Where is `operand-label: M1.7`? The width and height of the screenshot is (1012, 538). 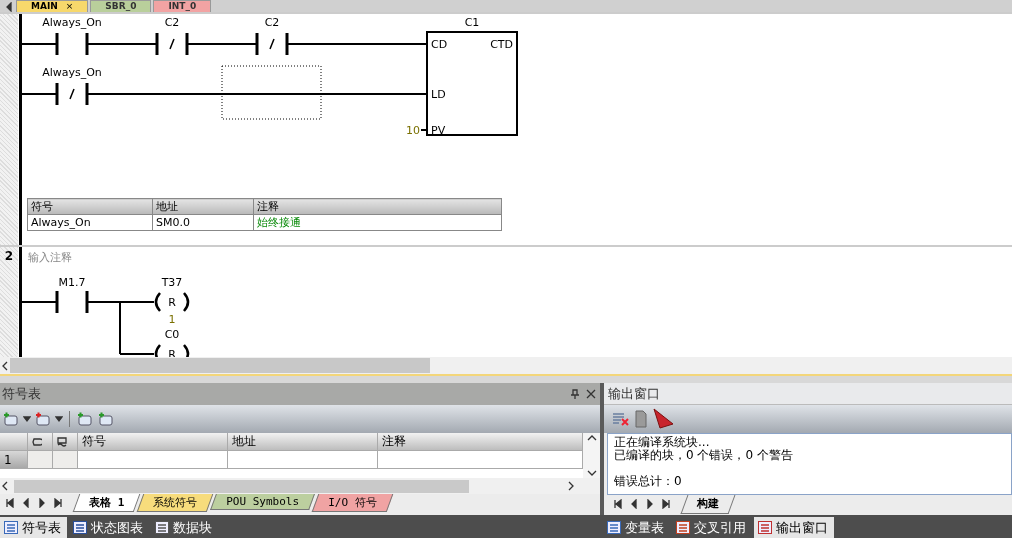 operand-label: M1.7 is located at coordinates (72, 282).